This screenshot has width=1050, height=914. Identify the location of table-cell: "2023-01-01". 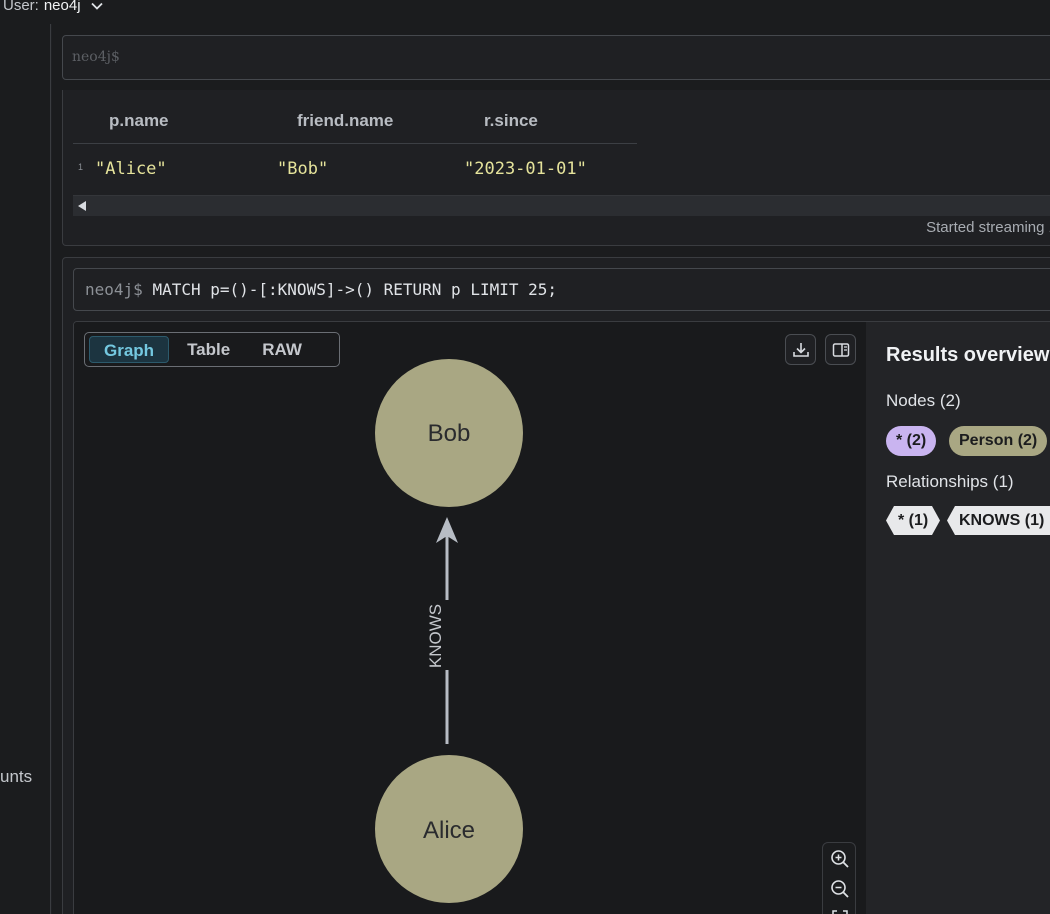
(525, 169).